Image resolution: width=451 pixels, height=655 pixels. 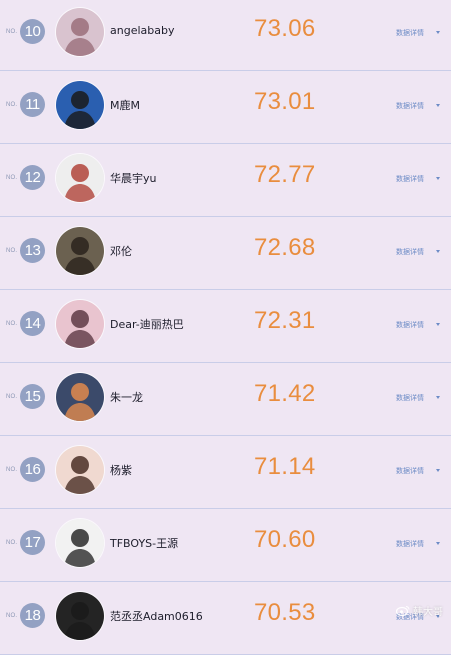 What do you see at coordinates (285, 393) in the screenshot?
I see `score-value: 71.42` at bounding box center [285, 393].